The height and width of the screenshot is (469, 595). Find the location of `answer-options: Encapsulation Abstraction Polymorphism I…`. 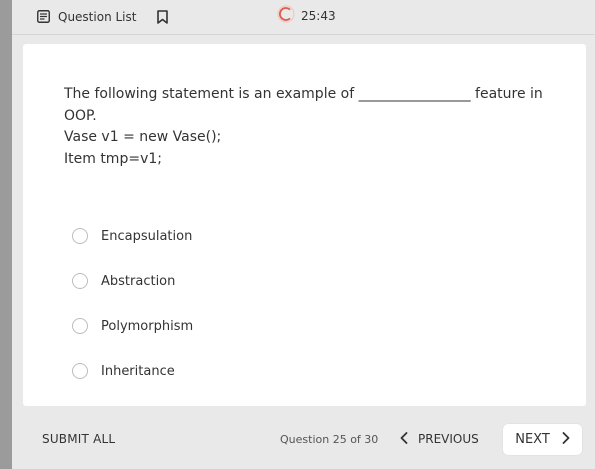

answer-options: Encapsulation Abstraction Polymorphism I… is located at coordinates (132, 314).